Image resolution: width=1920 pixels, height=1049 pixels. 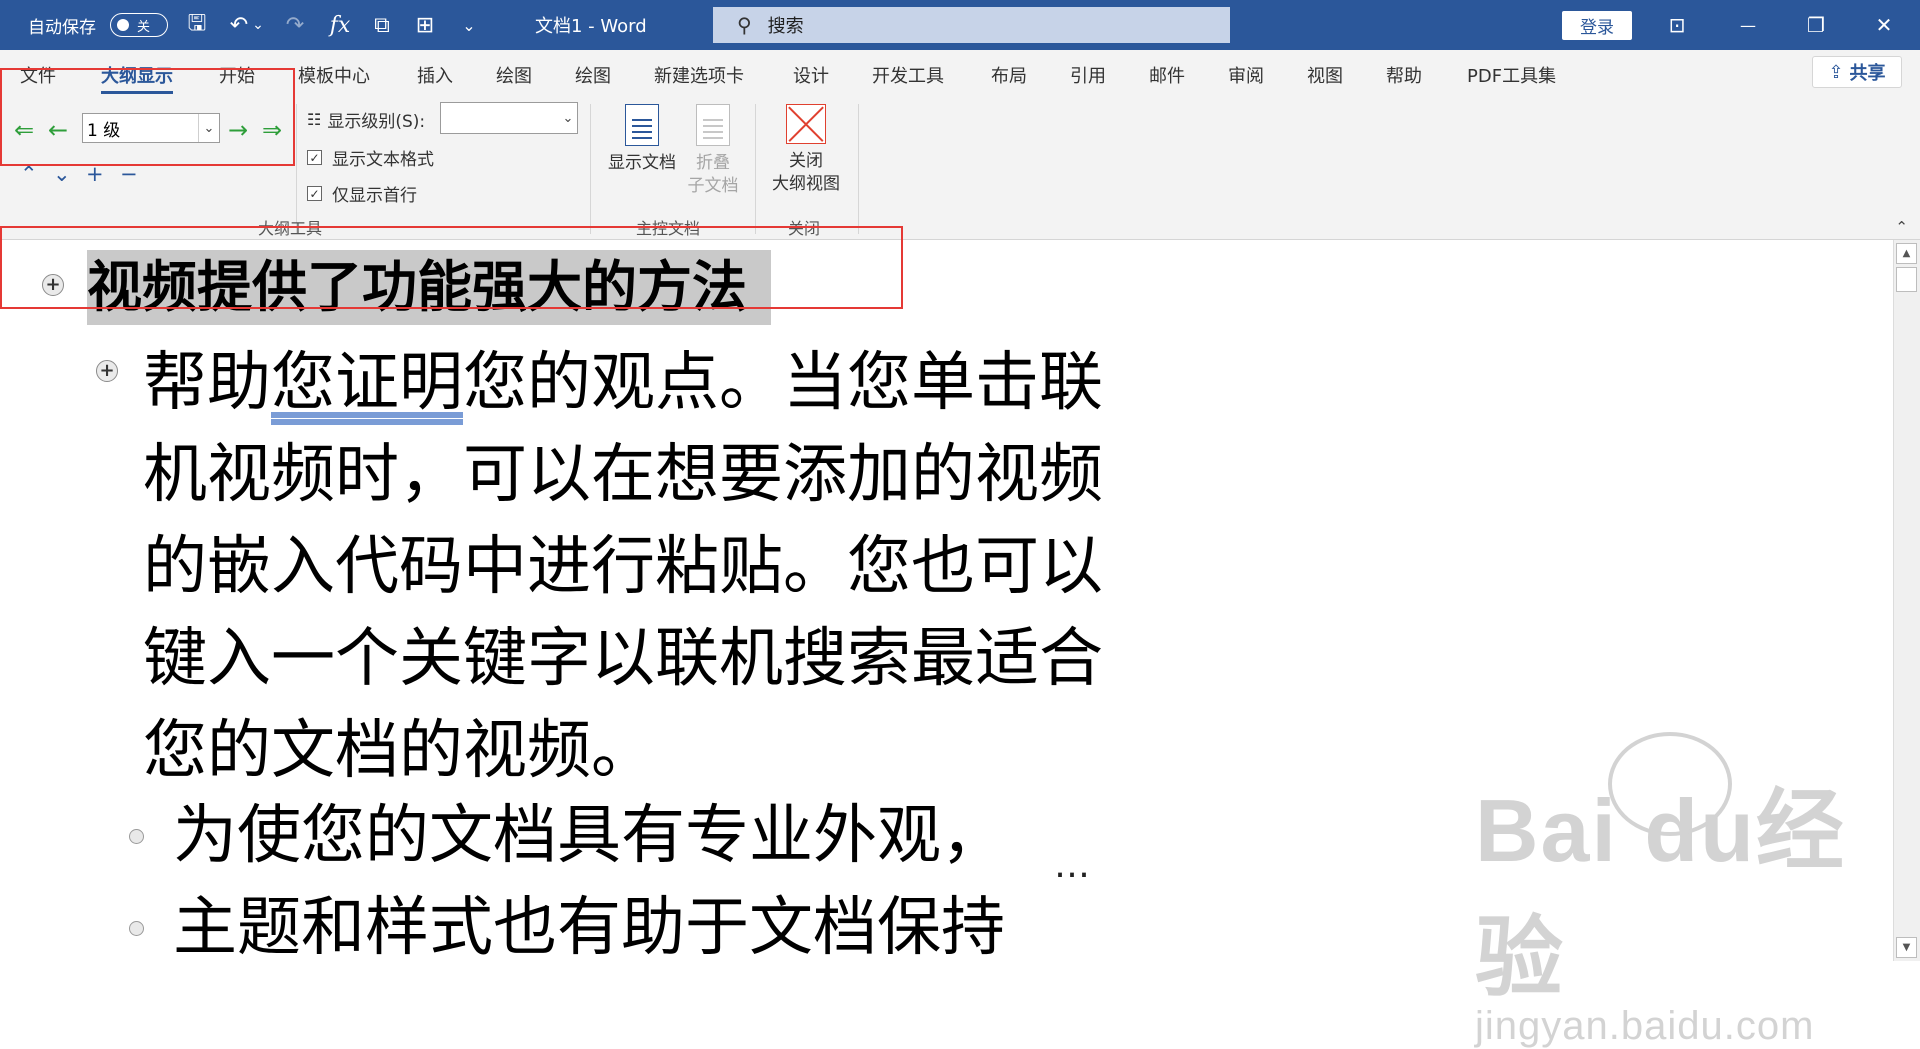 What do you see at coordinates (1901, 227) in the screenshot?
I see `collapse-ribbon-icon: ⌃` at bounding box center [1901, 227].